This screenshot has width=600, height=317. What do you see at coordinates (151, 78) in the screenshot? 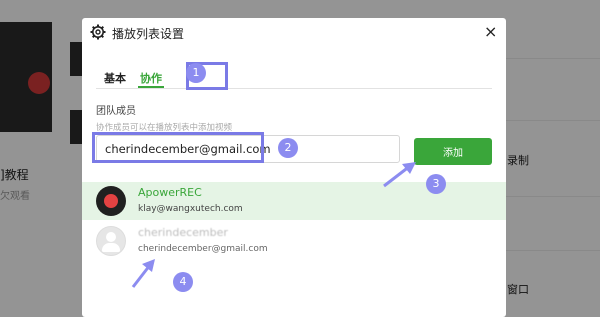
I see `tab-collaboration: 协作` at bounding box center [151, 78].